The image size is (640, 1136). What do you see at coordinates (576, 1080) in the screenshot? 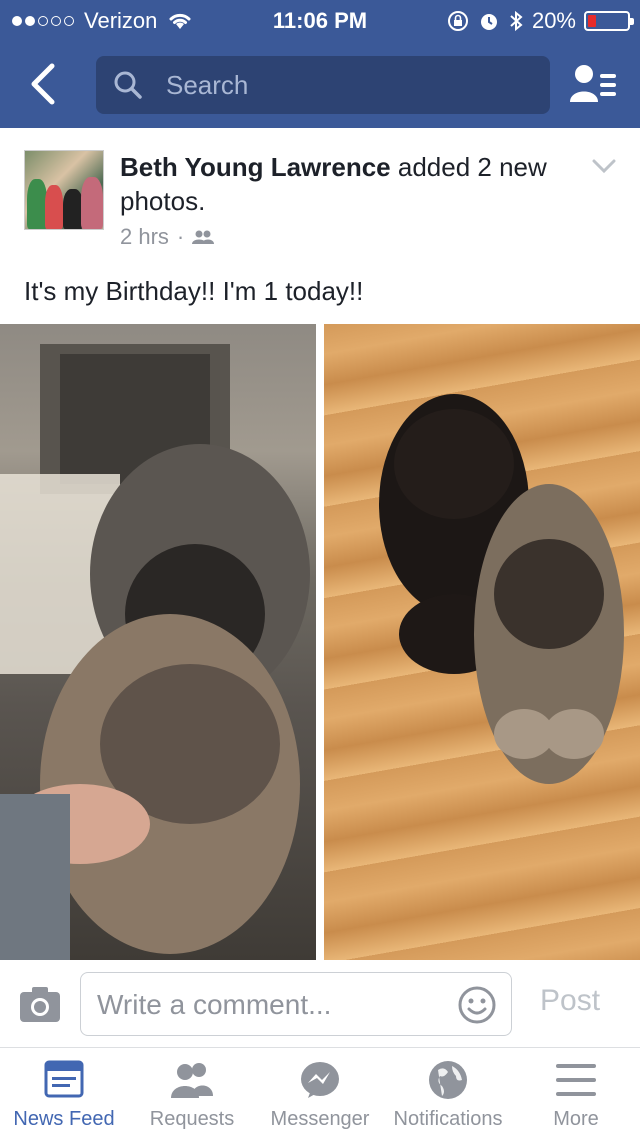
I see `menu-icon` at bounding box center [576, 1080].